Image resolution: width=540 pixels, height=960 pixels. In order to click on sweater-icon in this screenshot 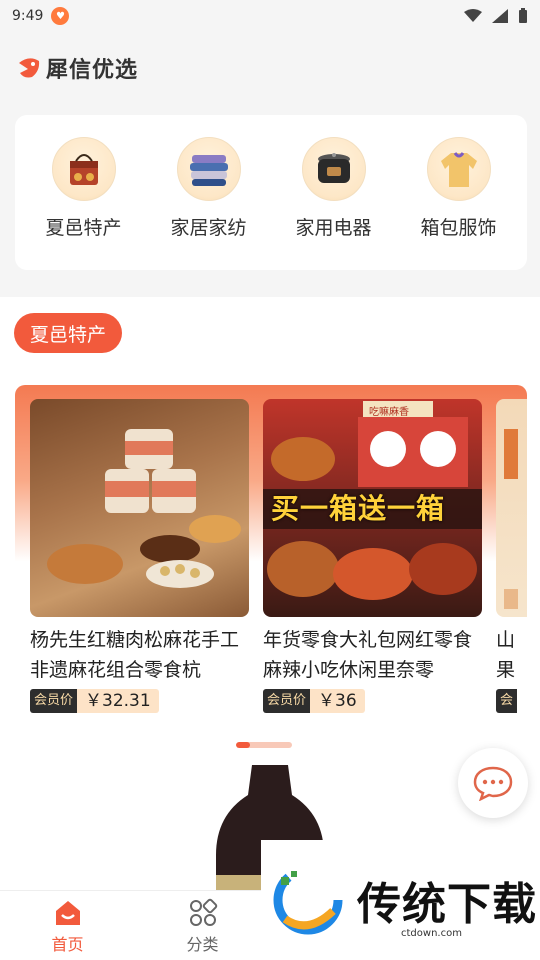, I will do `click(458, 169)`.